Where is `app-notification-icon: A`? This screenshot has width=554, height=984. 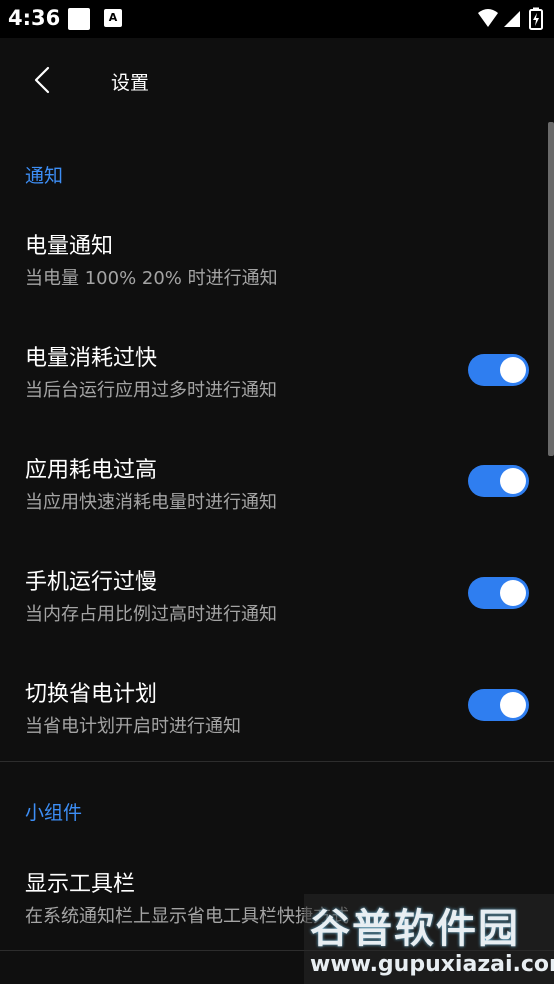 app-notification-icon: A is located at coordinates (113, 18).